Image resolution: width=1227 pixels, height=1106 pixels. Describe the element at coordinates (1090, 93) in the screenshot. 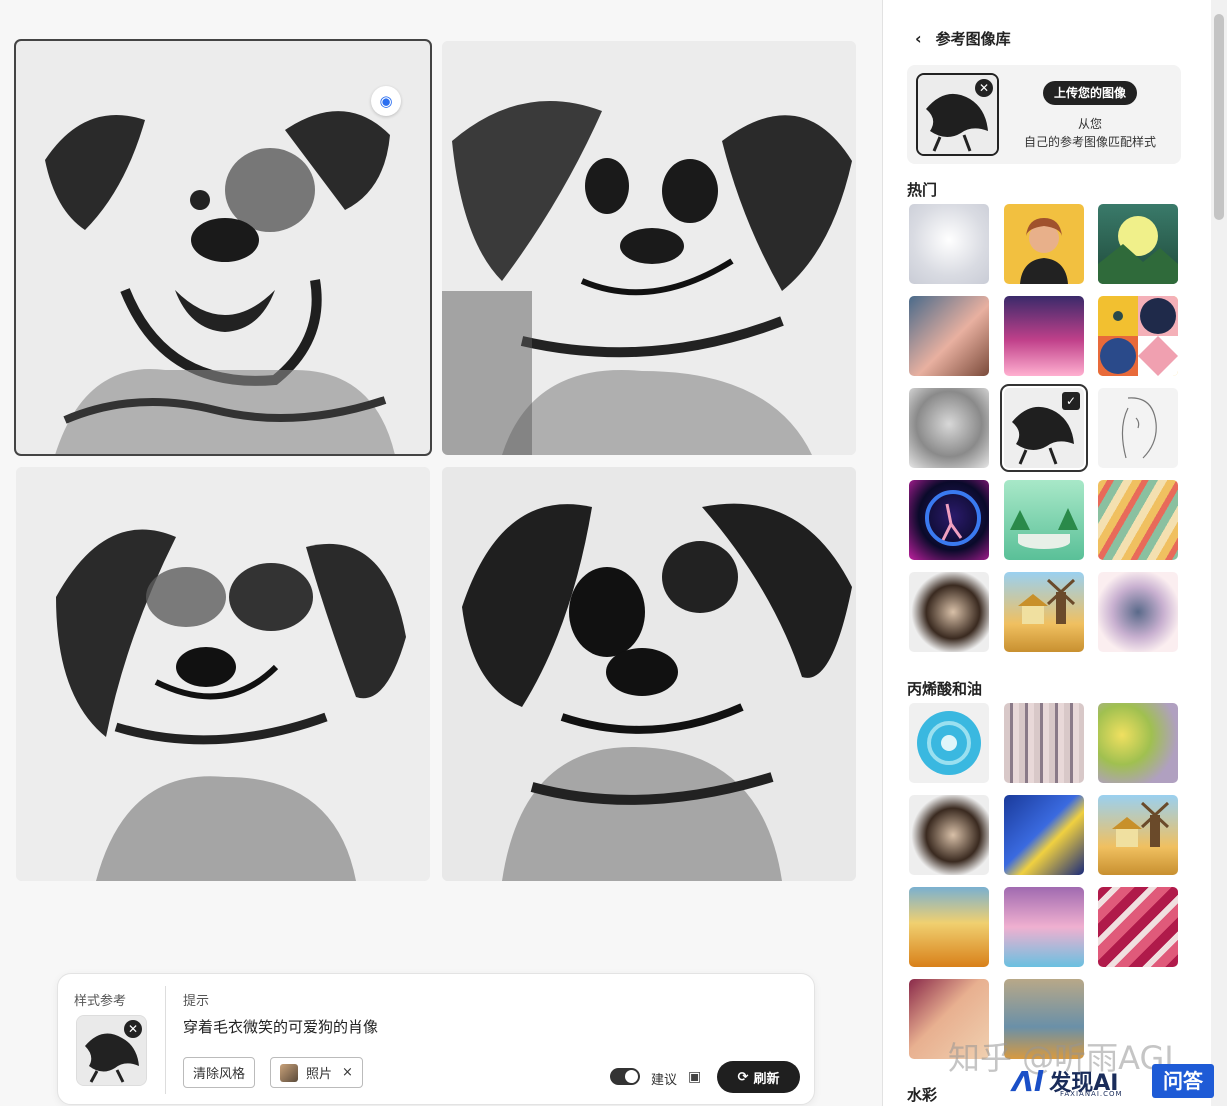

I see `upload-image-button: 上传您的图像` at that location.